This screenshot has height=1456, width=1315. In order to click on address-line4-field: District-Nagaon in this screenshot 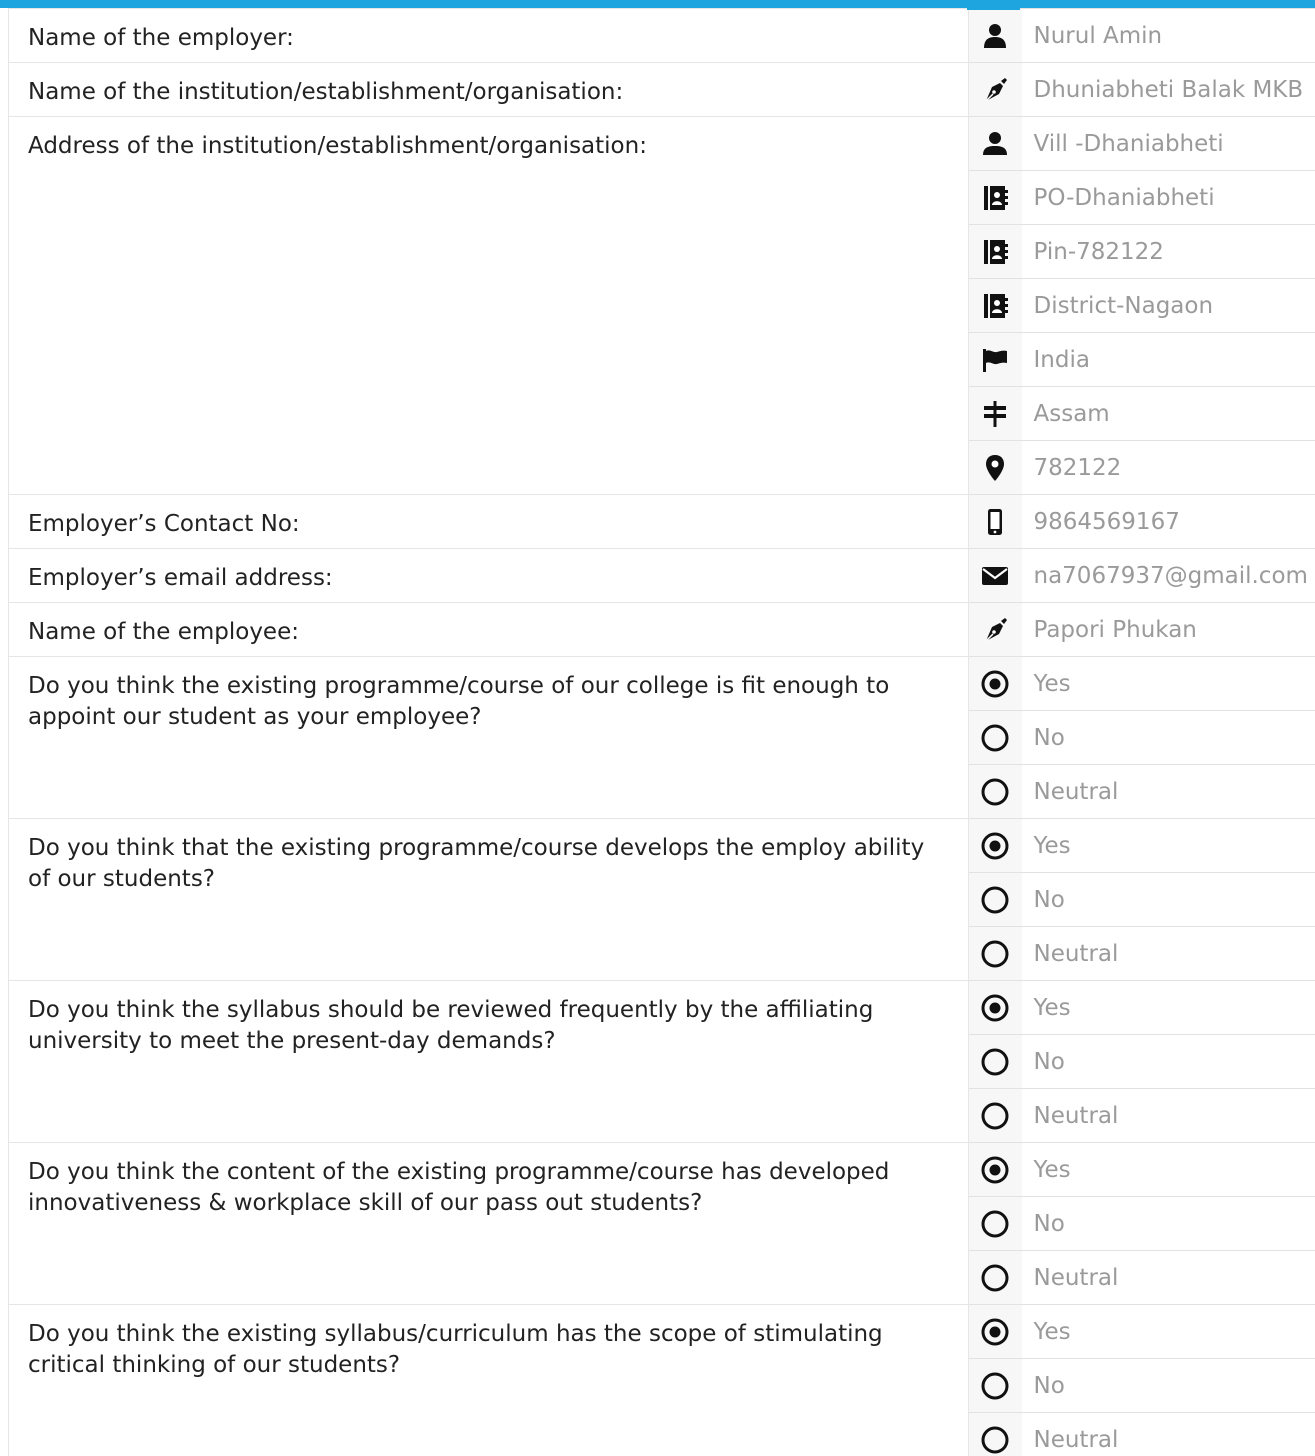, I will do `click(1168, 305)`.